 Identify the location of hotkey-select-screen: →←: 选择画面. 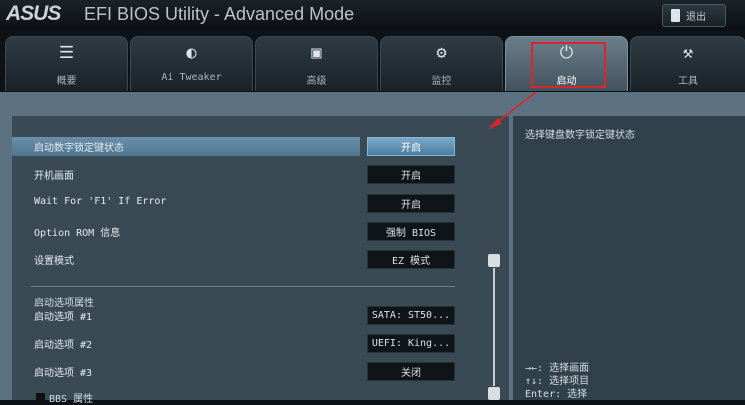
(557, 368).